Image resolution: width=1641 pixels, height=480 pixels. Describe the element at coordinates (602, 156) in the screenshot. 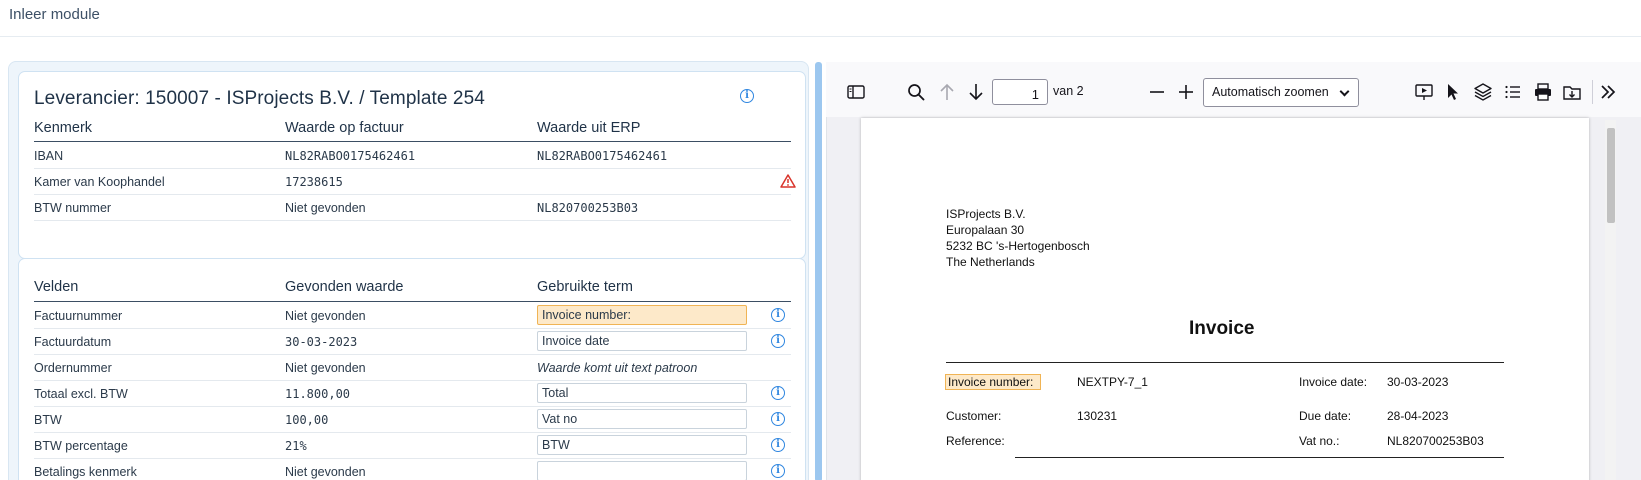

I see `row-erp-value: NL82RABO0175462461` at that location.